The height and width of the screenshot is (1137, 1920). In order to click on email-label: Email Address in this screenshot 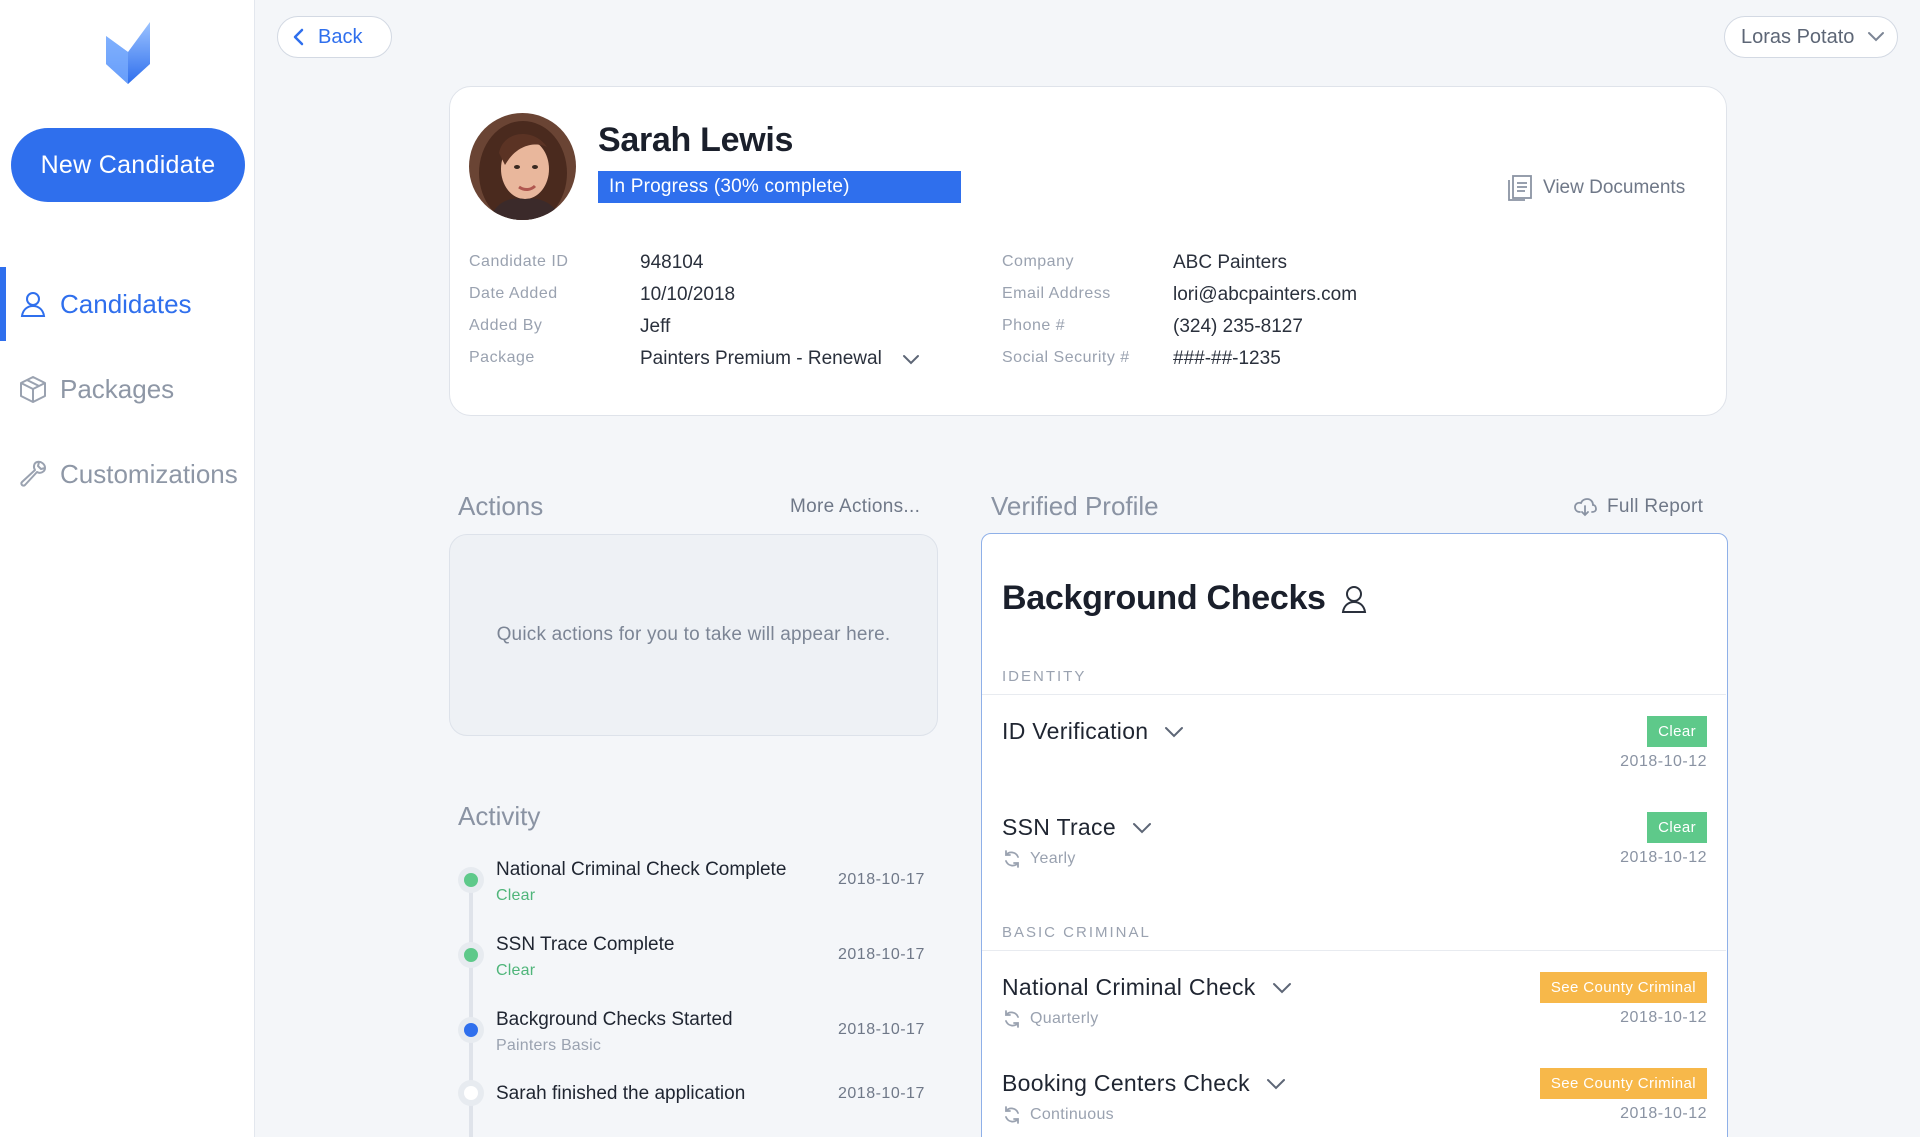, I will do `click(1056, 293)`.